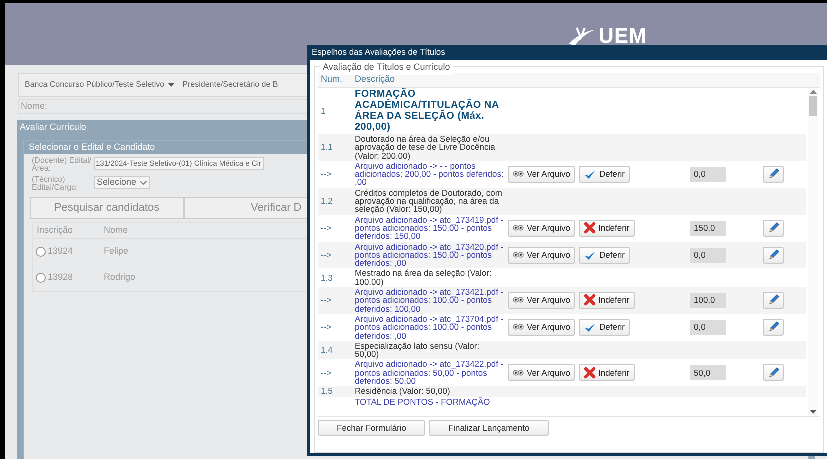 The image size is (827, 459). What do you see at coordinates (327, 147) in the screenshot?
I see `row-number: 1.1` at bounding box center [327, 147].